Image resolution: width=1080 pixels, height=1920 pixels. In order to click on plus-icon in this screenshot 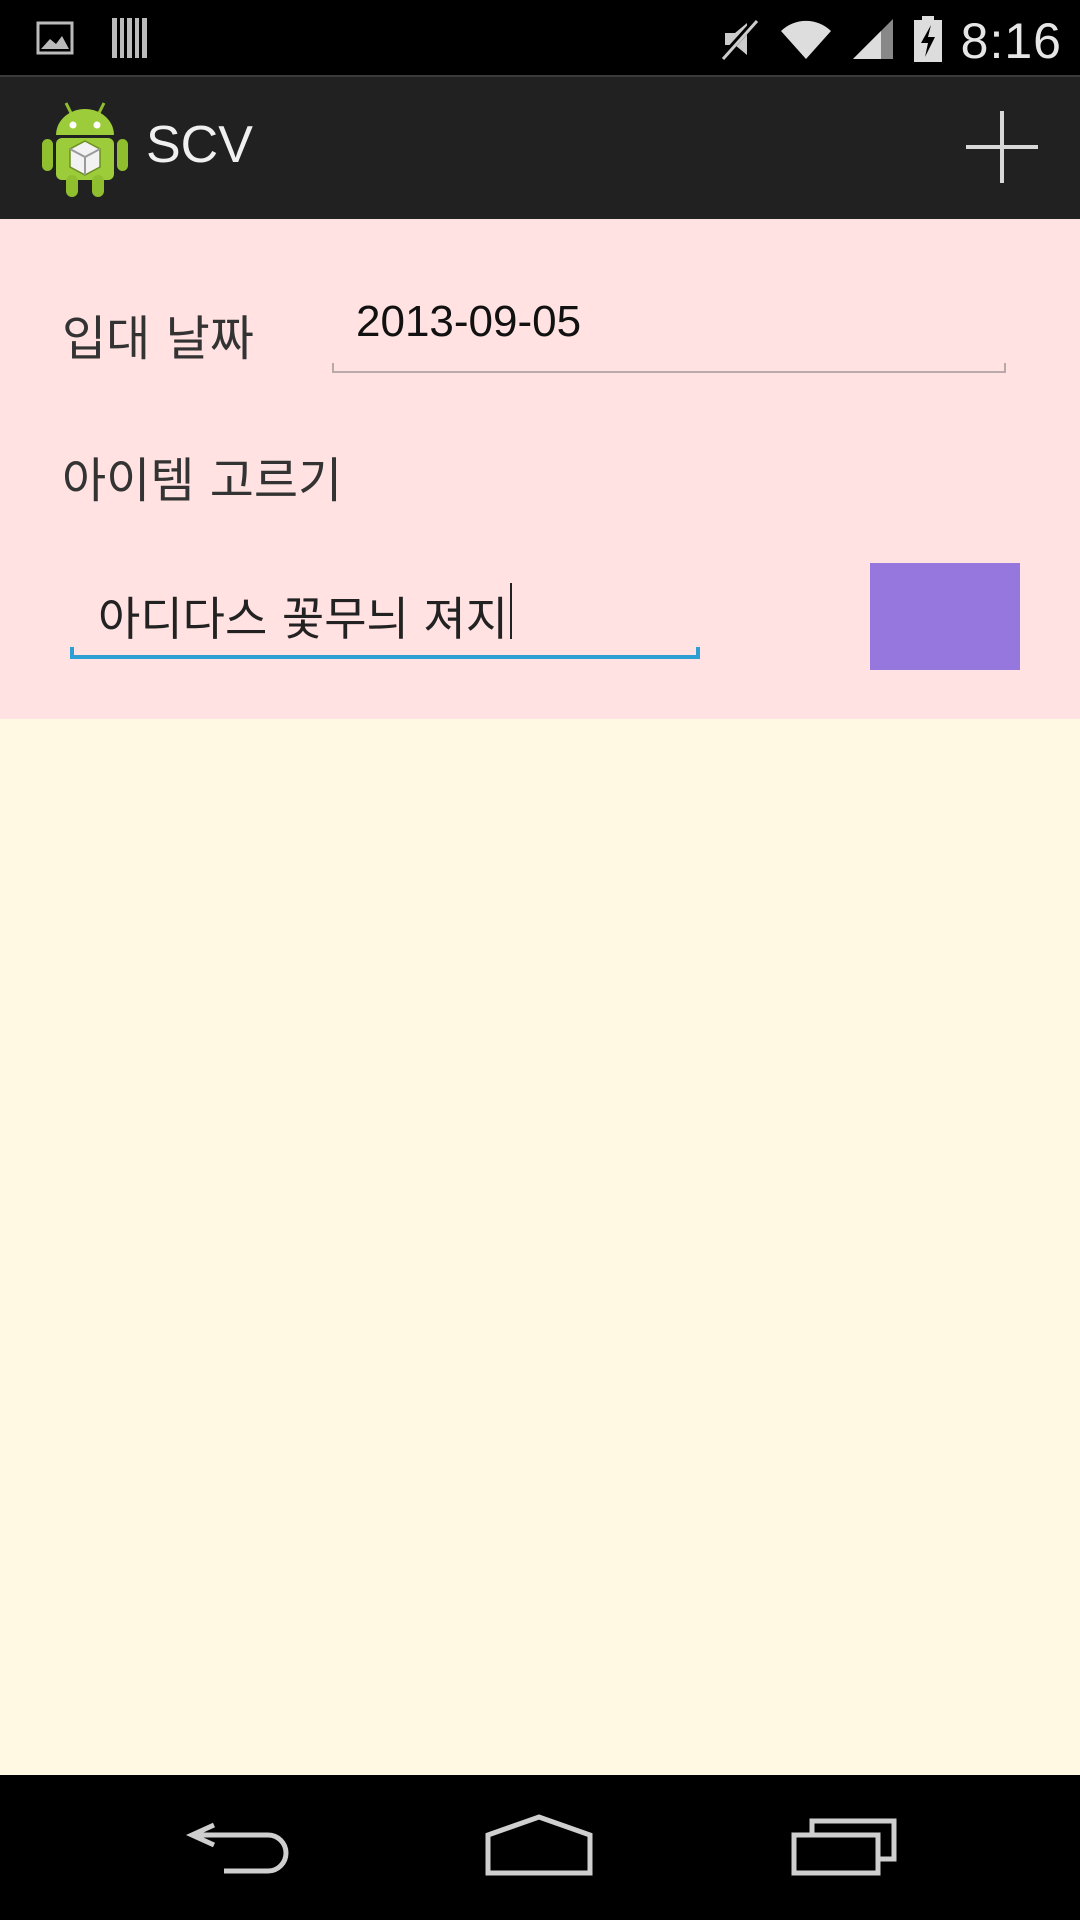, I will do `click(1002, 147)`.